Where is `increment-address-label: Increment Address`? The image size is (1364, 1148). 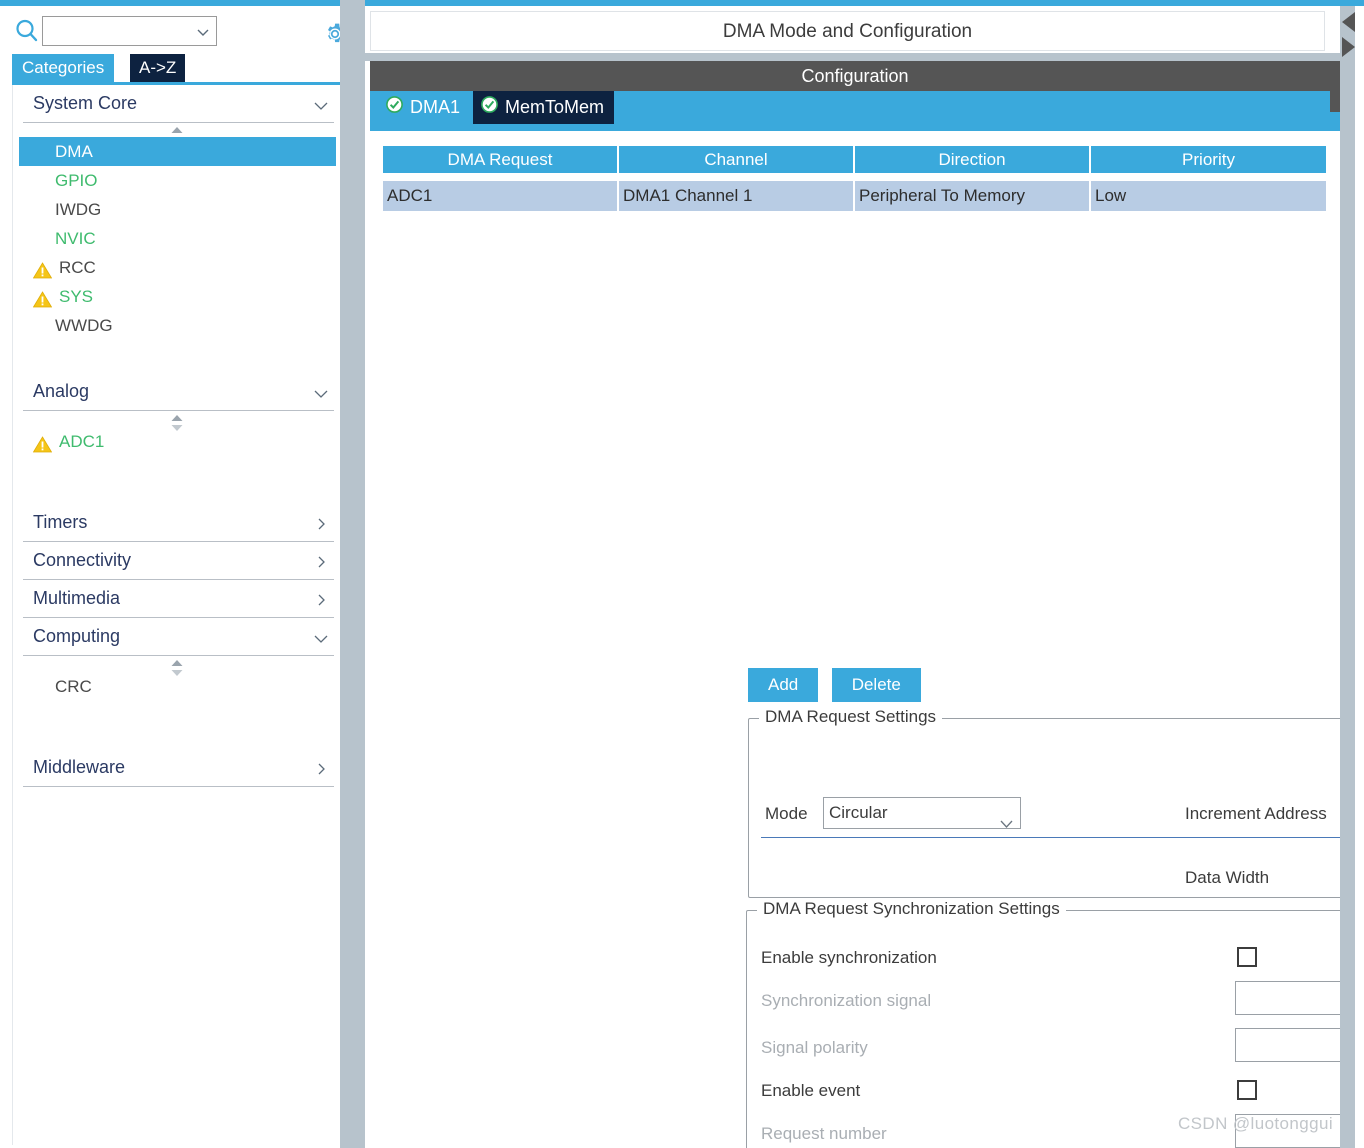 increment-address-label: Increment Address is located at coordinates (1256, 813).